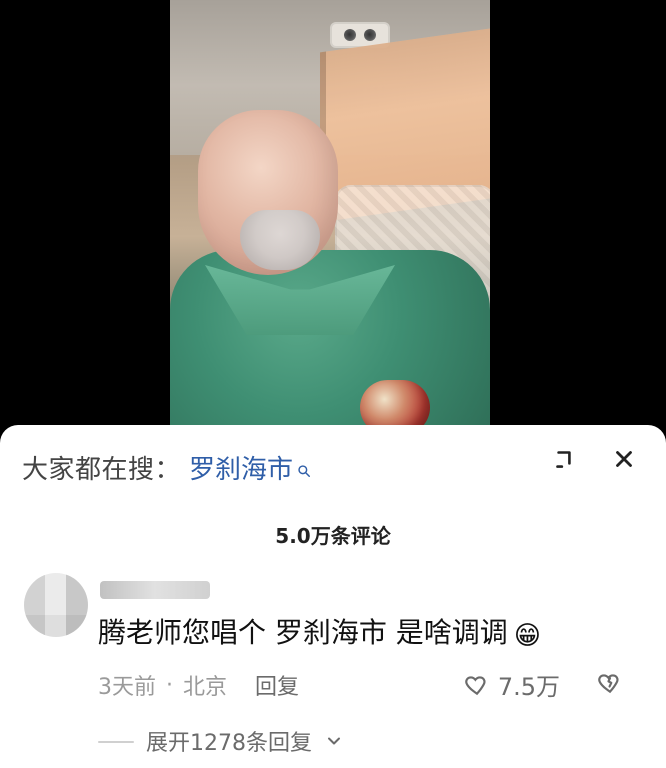 The image size is (666, 768). What do you see at coordinates (304, 471) in the screenshot?
I see `search-icon` at bounding box center [304, 471].